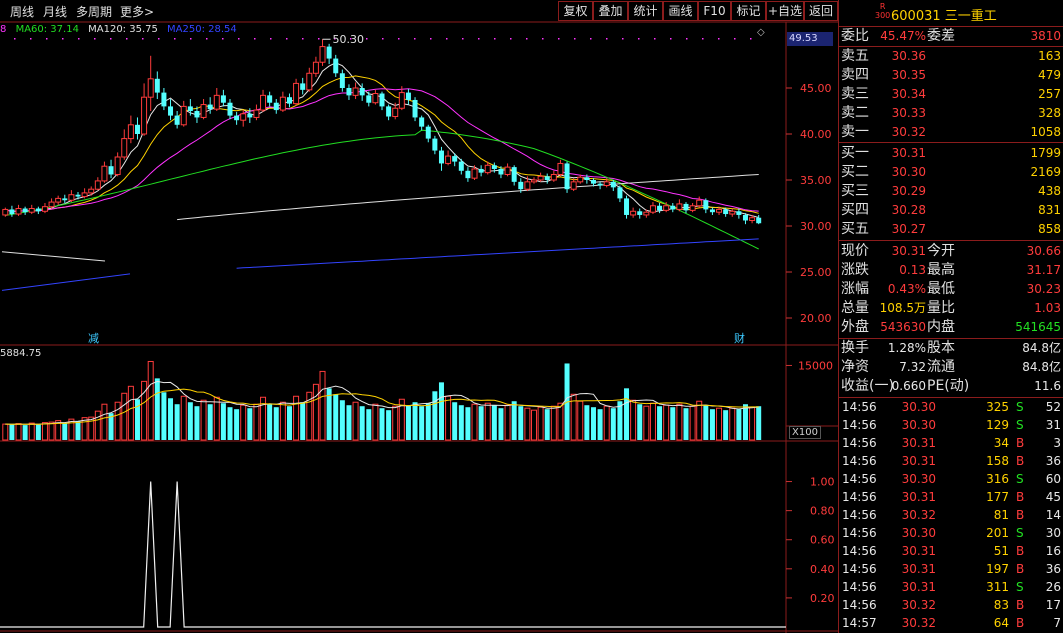  Describe the element at coordinates (951, 497) in the screenshot. I see `tick-row: 14:56 30.31 177 B 45` at that location.